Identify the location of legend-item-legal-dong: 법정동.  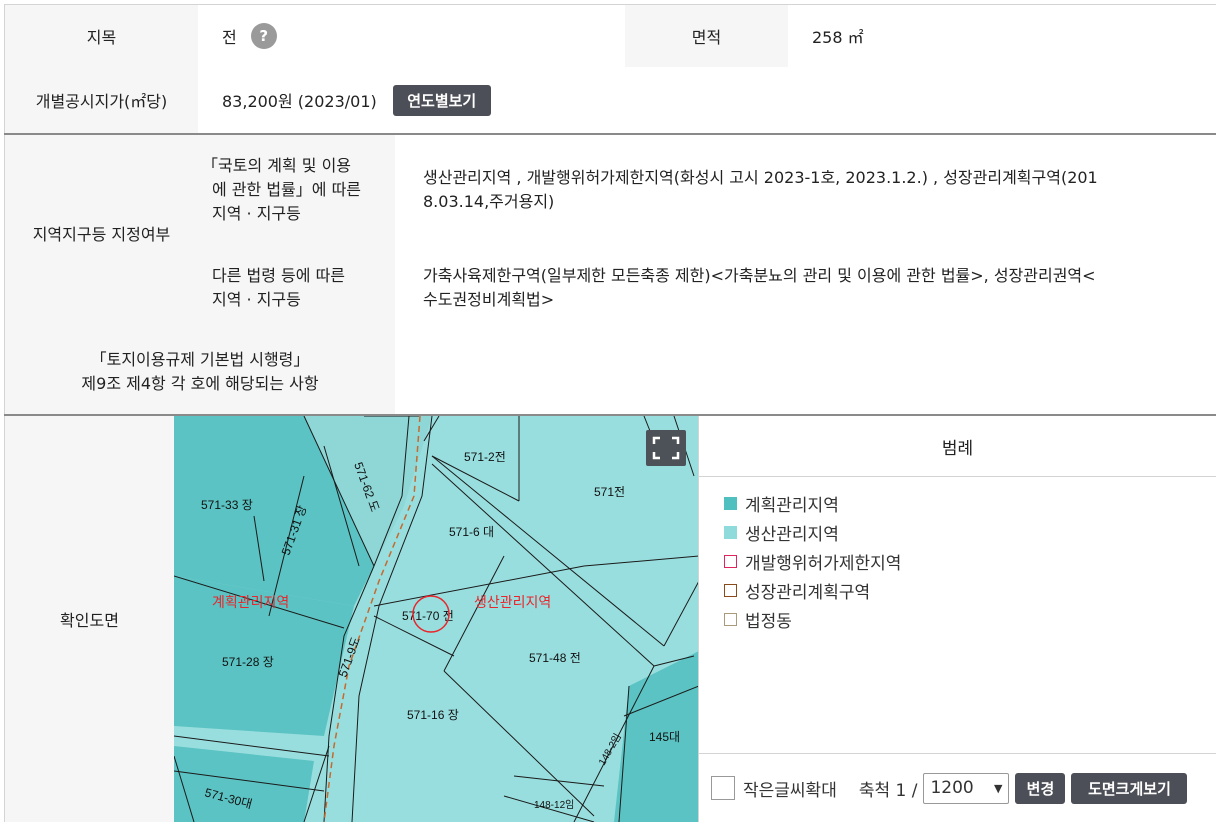
(758, 620).